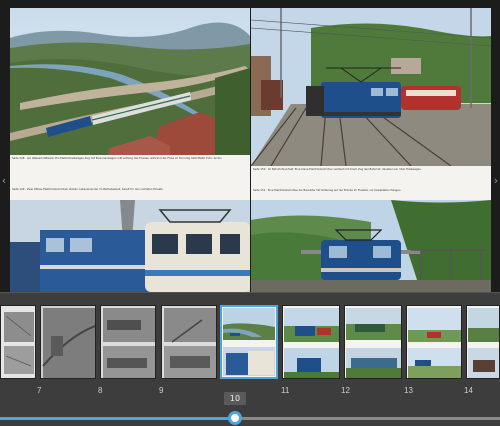 This screenshot has height=426, width=500. I want to click on scrollbar-handle, so click(235, 418).